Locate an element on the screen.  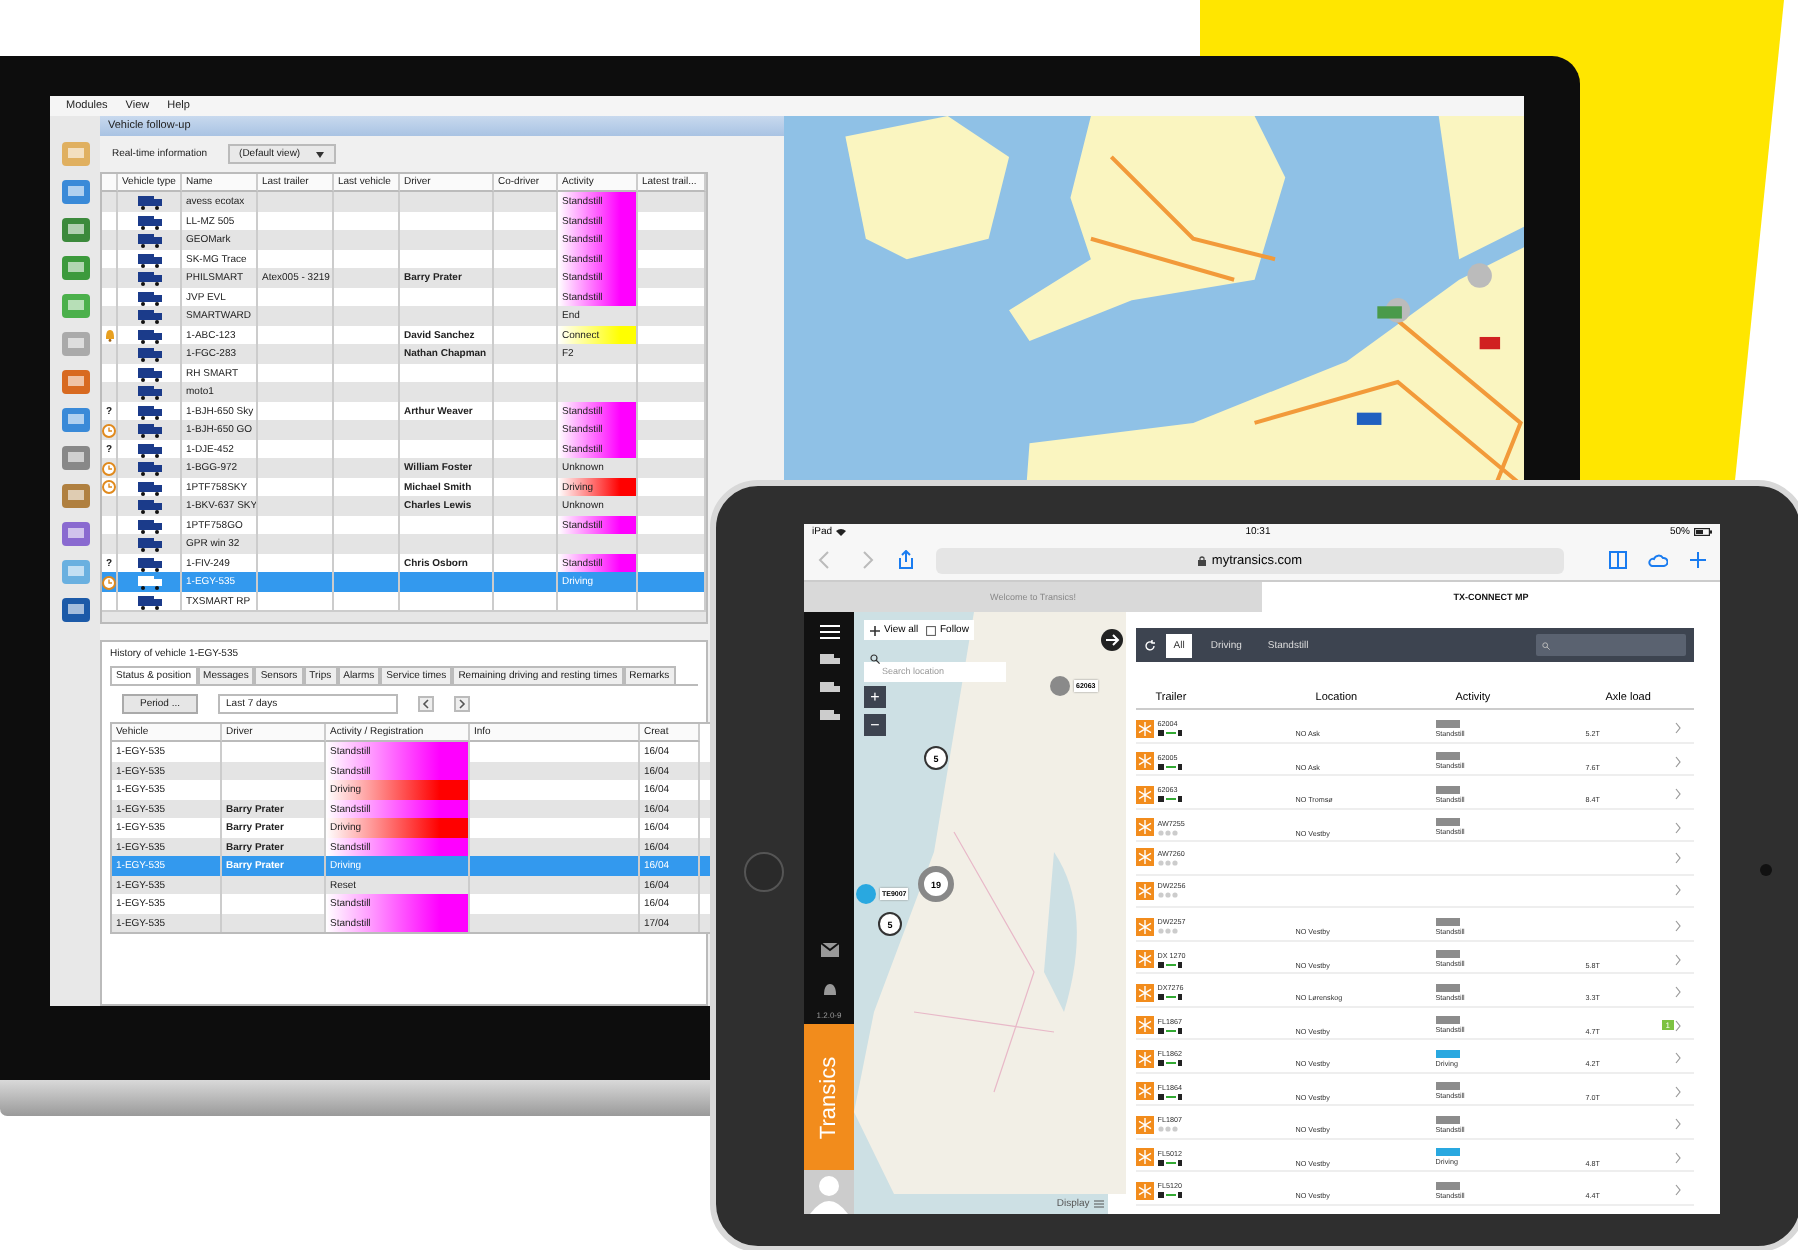
plus-icon is located at coordinates (1698, 560).